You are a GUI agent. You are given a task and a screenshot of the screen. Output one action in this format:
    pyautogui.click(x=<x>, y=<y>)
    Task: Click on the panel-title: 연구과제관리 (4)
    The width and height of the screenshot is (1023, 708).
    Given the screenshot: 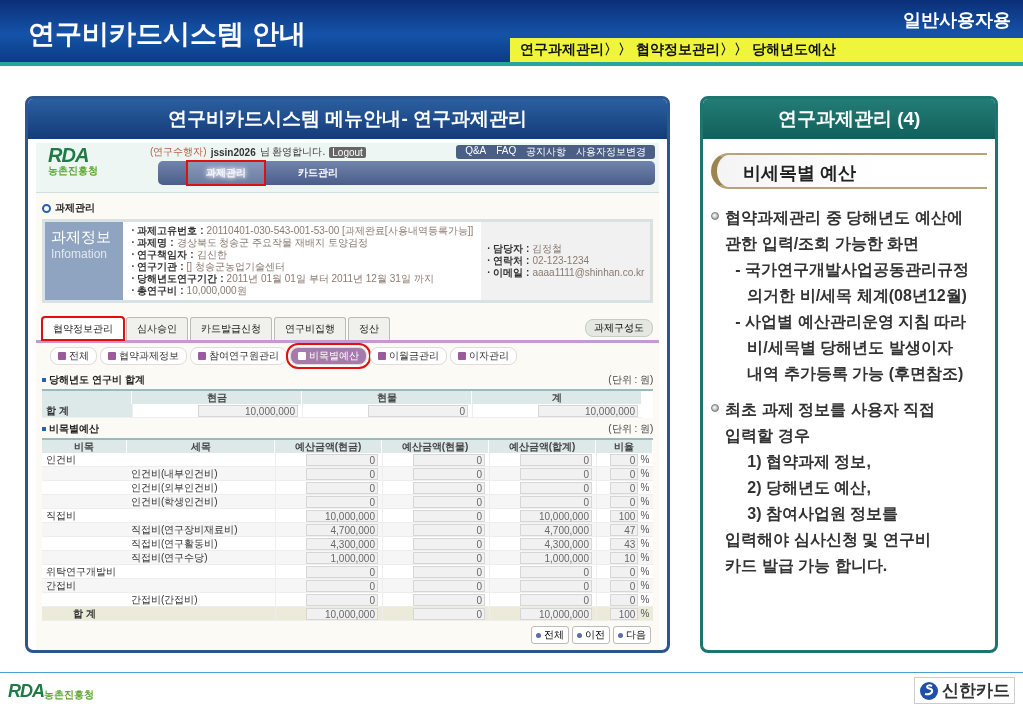 What is the action you would take?
    pyautogui.click(x=849, y=119)
    